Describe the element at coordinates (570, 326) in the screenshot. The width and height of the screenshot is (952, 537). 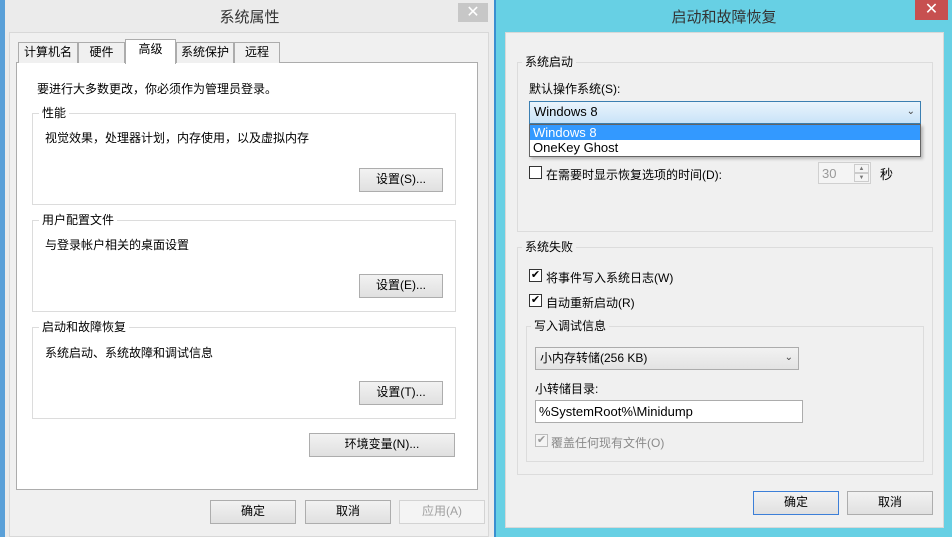
I see `group-title: 写入调试信息` at that location.